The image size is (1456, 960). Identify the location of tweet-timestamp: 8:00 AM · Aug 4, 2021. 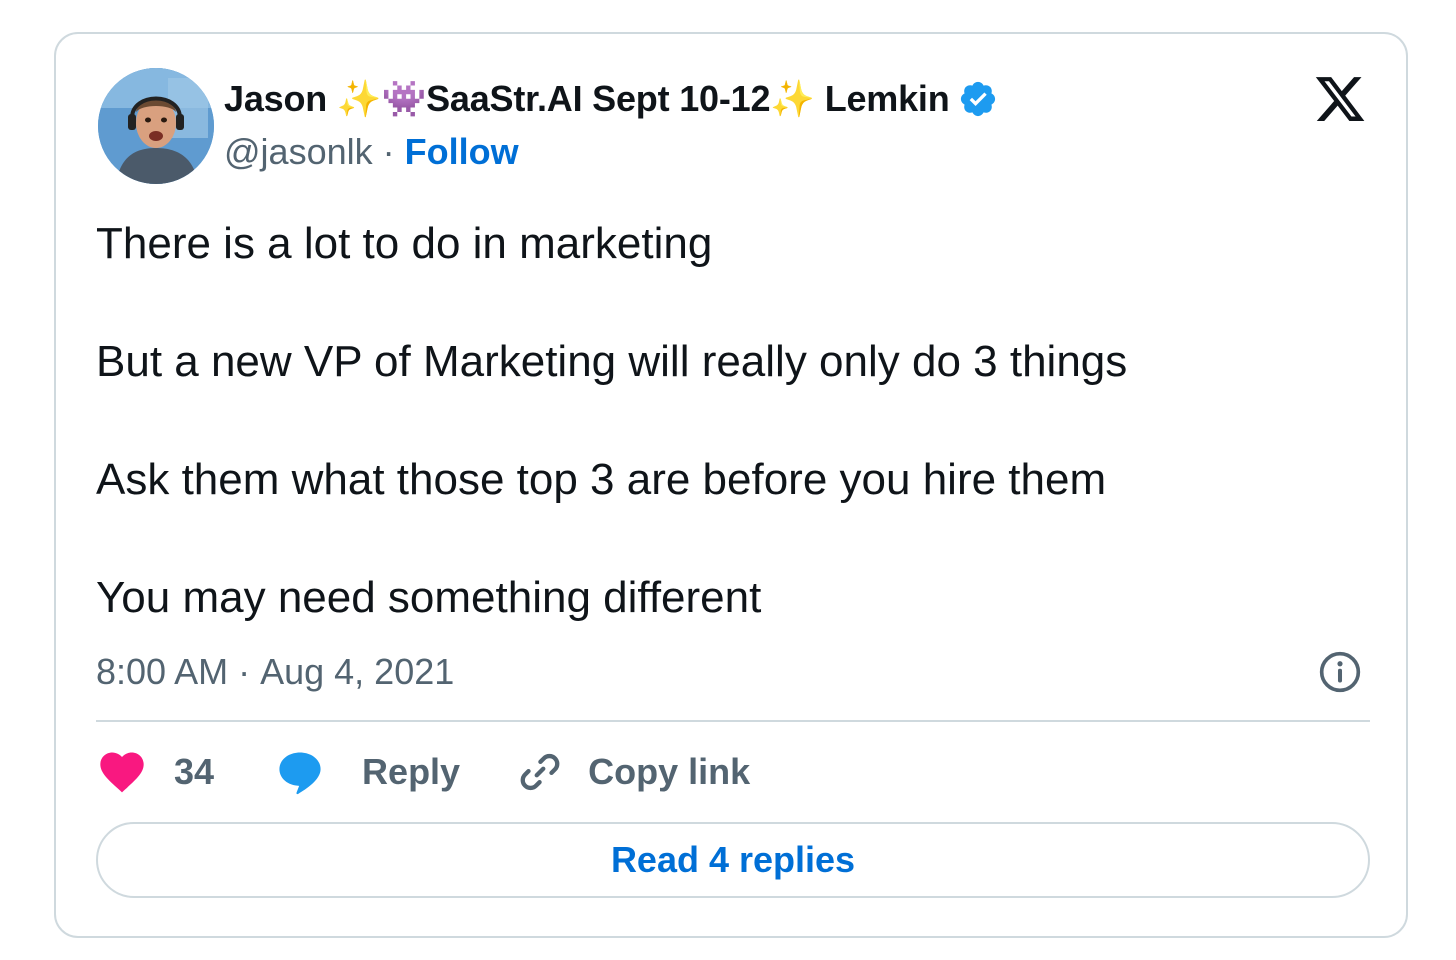
(275, 672).